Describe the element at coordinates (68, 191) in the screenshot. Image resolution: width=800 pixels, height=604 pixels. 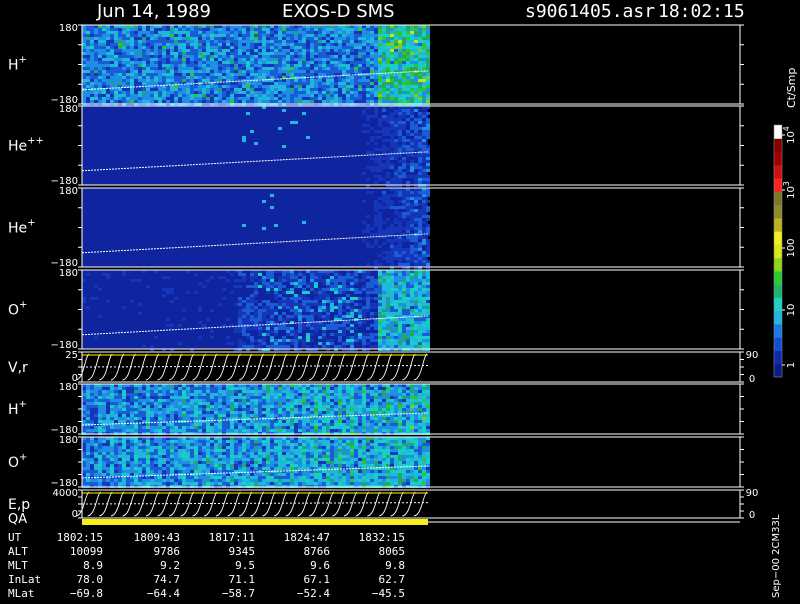
I see `panel-ytick-top: 180` at that location.